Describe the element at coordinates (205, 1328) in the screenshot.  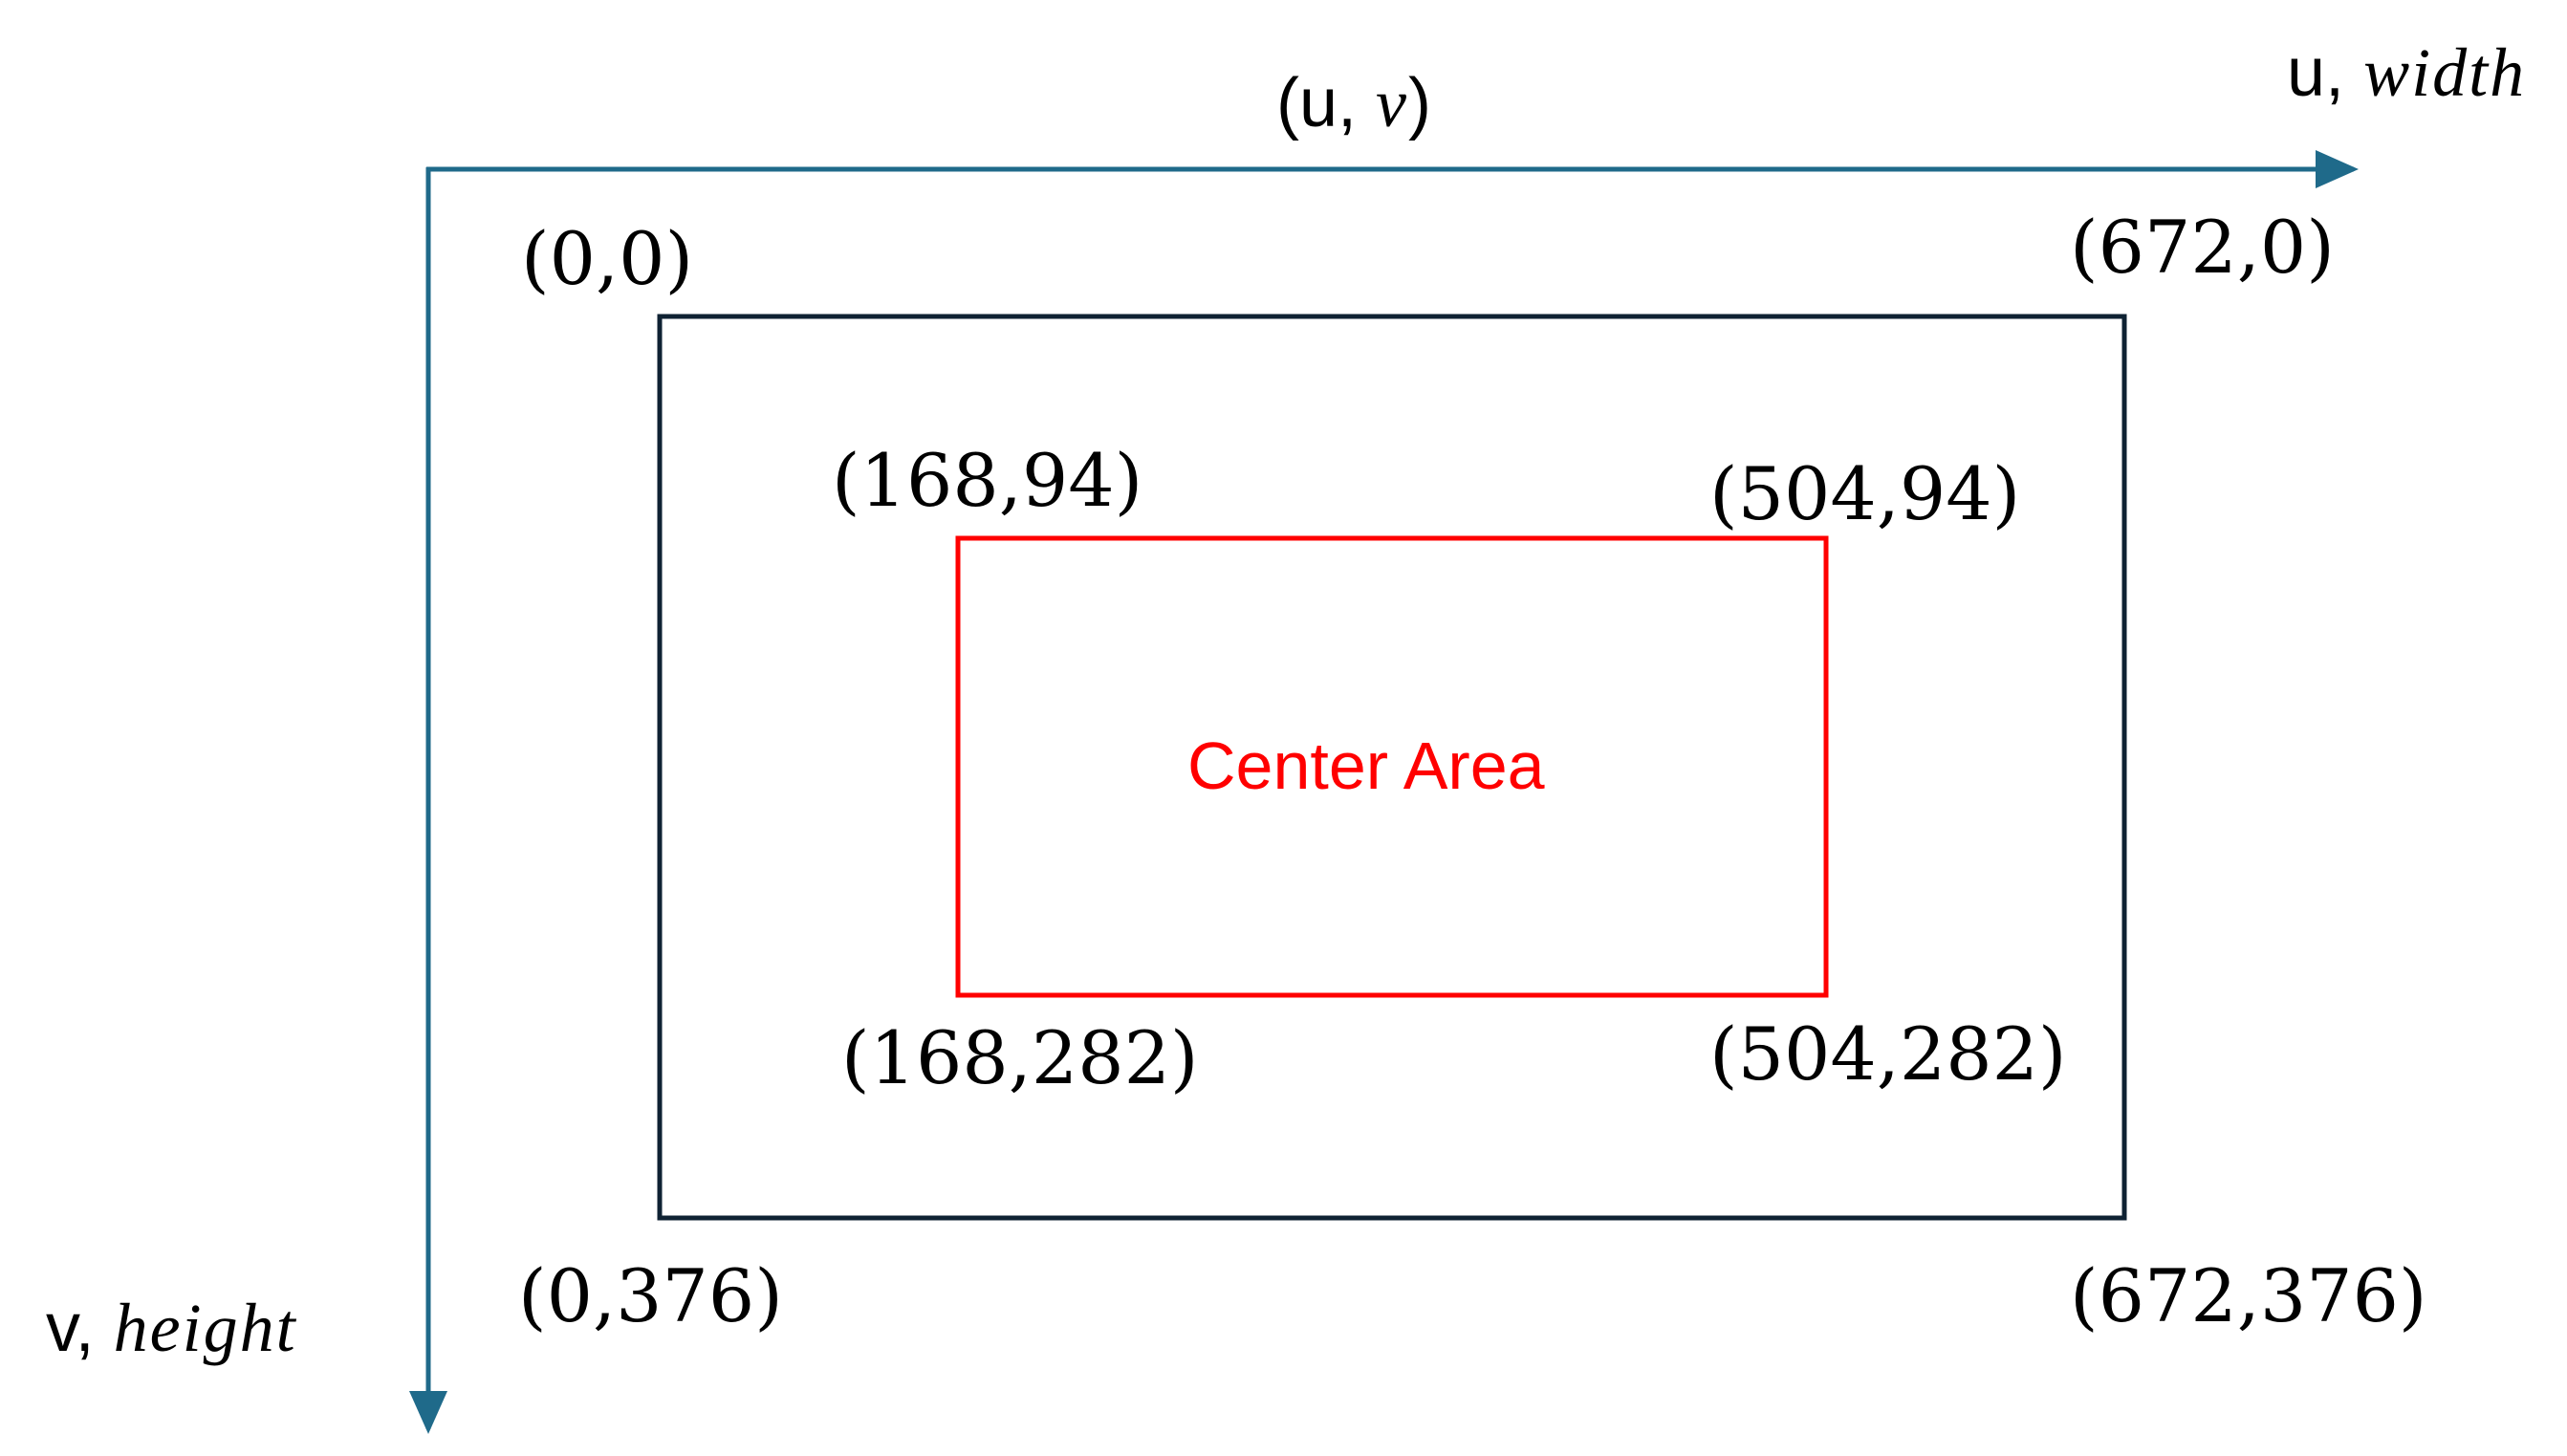
I see `v-axis-var: height` at that location.